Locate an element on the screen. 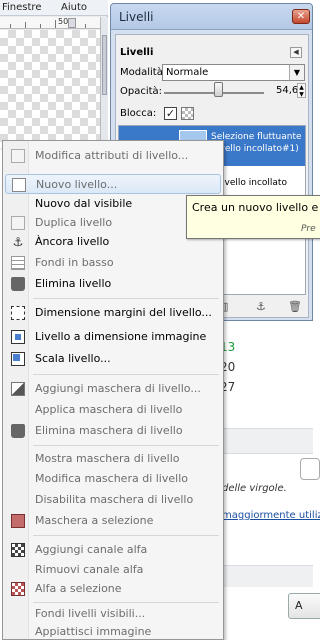 The image size is (320, 640). mode-value: Normale is located at coordinates (187, 72).